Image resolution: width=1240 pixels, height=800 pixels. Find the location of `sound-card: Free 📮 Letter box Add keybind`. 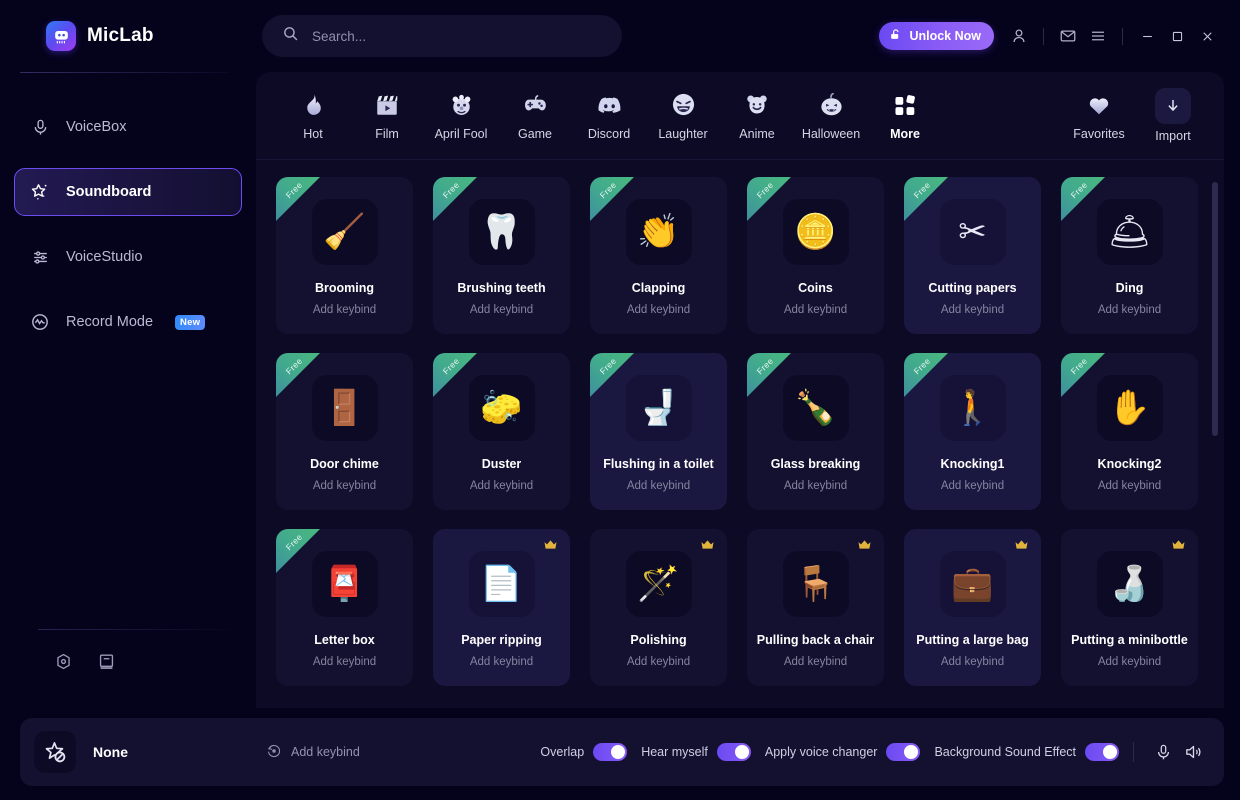

sound-card: Free 📮 Letter box Add keybind is located at coordinates (344, 607).